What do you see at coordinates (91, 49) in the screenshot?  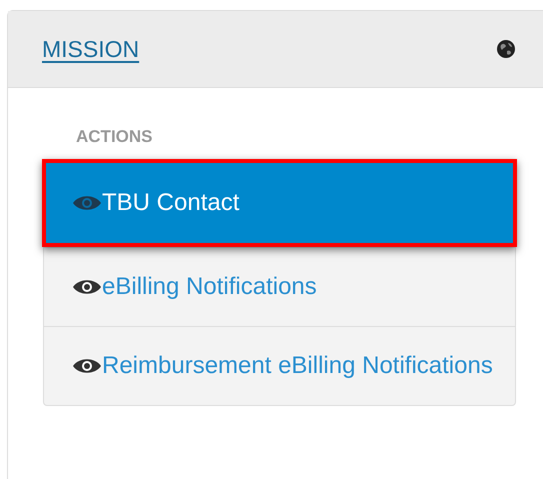 I see `panel-title-link: MISSION` at bounding box center [91, 49].